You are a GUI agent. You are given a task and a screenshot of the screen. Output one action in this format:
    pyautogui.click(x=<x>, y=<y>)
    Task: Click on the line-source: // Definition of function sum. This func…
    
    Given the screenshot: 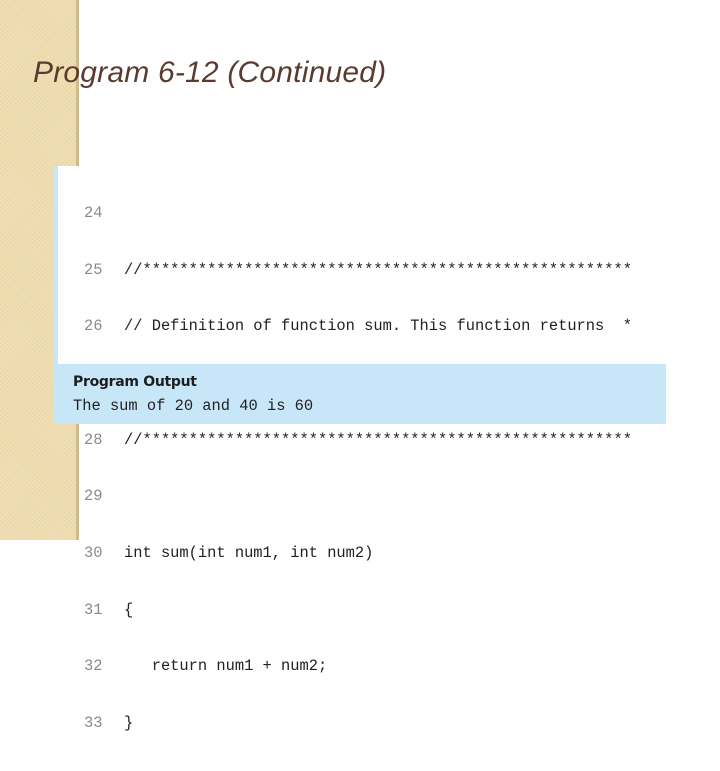 What is the action you would take?
    pyautogui.click(x=378, y=326)
    